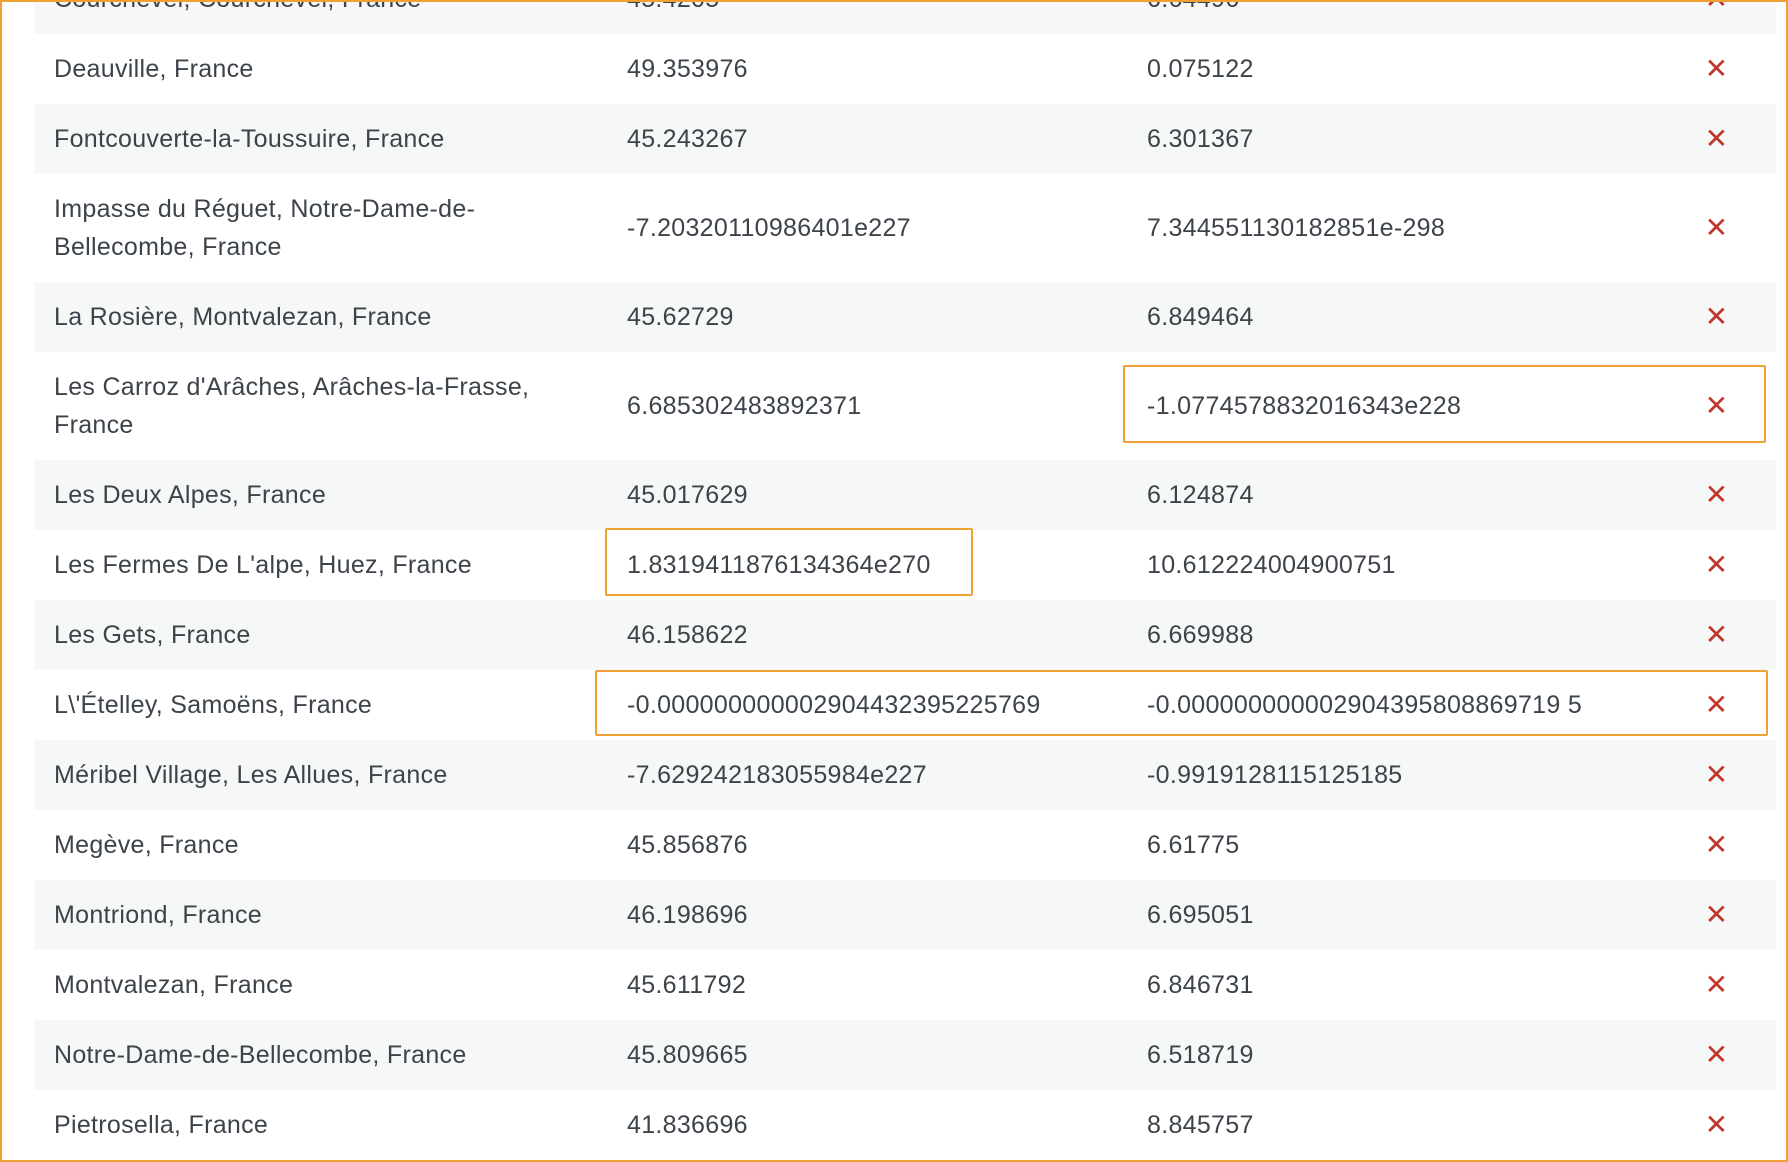 This screenshot has width=1788, height=1162. I want to click on latitude-value: -0.000000000002904432395225769, so click(834, 705).